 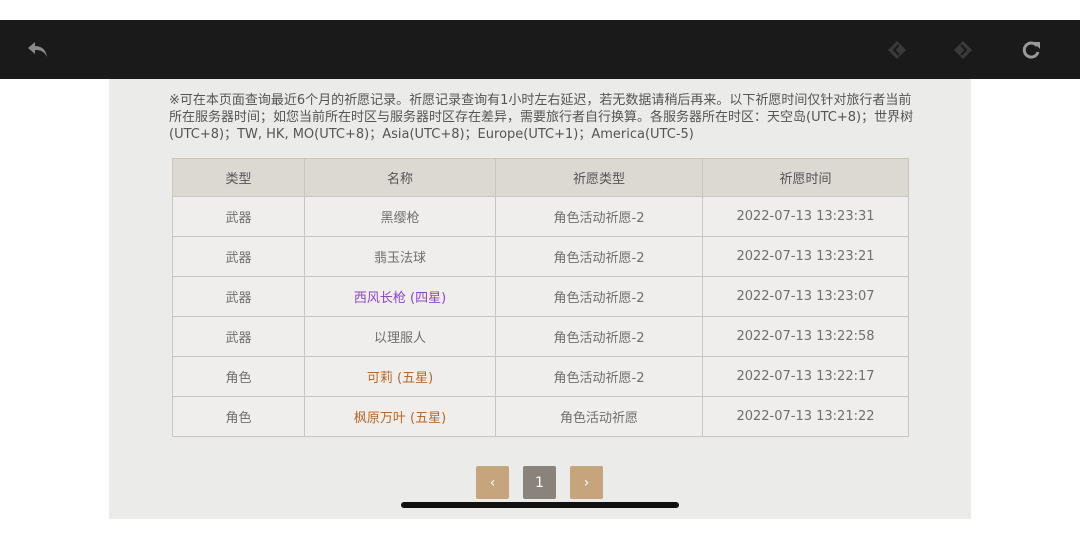 I want to click on table-row: 武器 以理服人 角色活动祈愿-2 2022-07-13 13:22:58, so click(x=540, y=336).